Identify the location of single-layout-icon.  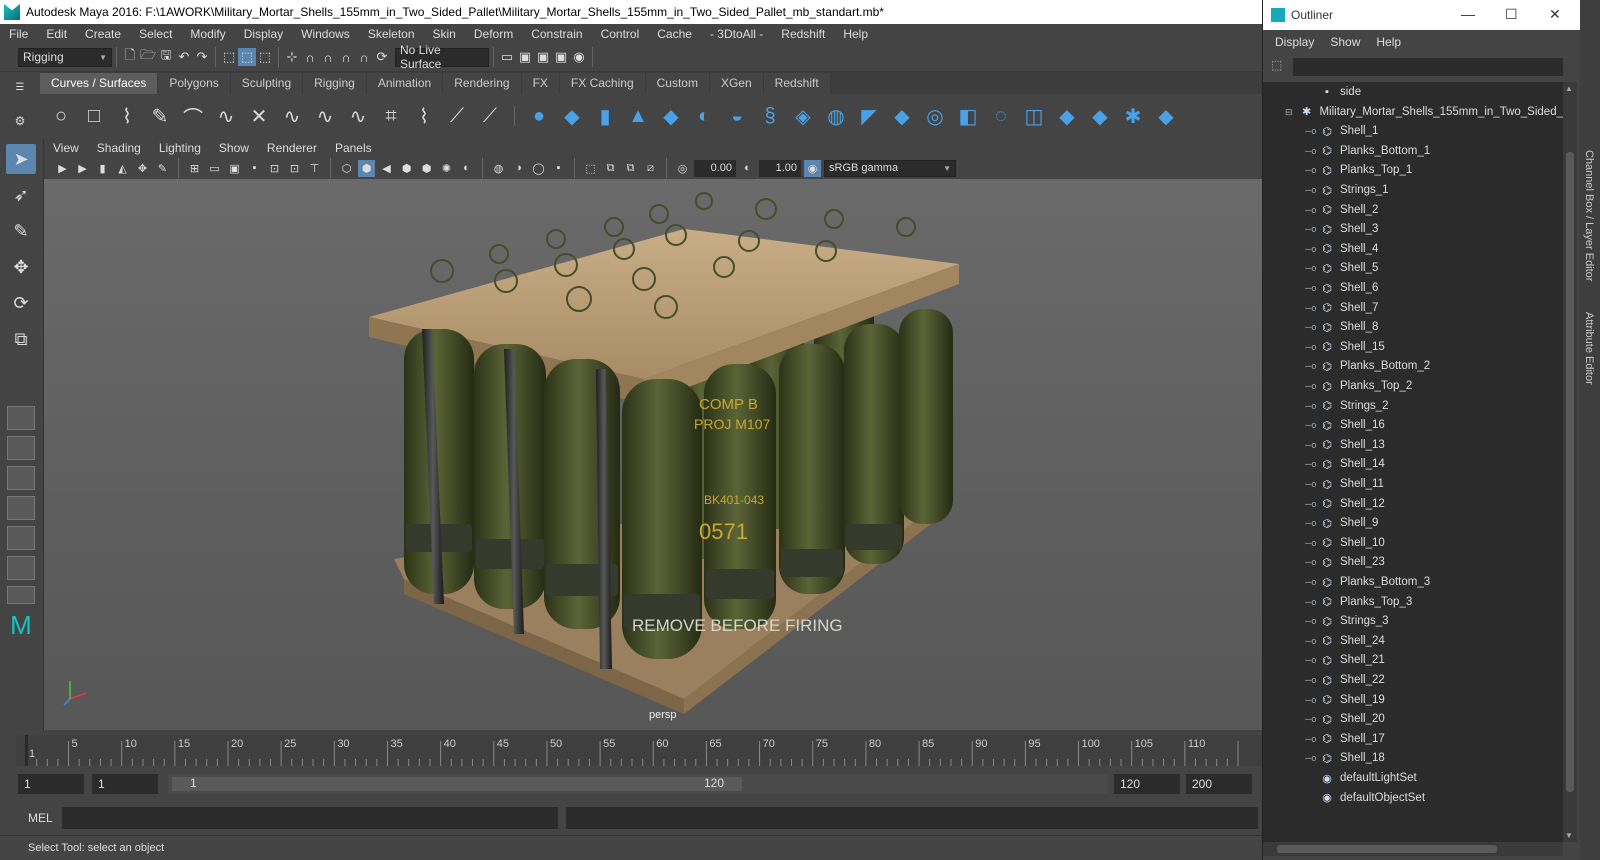
(21, 418).